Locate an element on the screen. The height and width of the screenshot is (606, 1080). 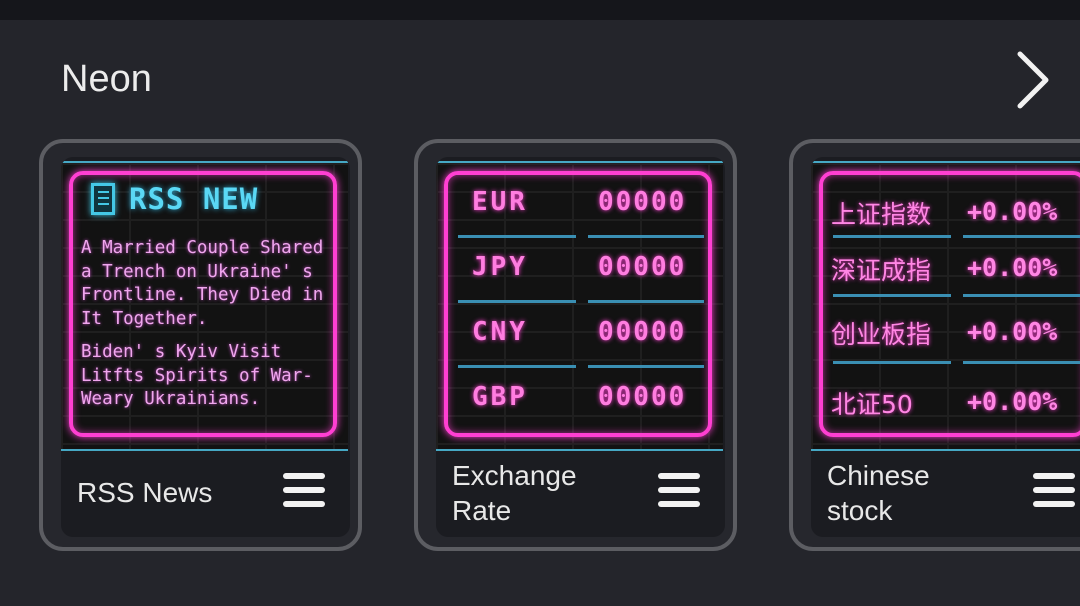
currency-code: GBP is located at coordinates (500, 397).